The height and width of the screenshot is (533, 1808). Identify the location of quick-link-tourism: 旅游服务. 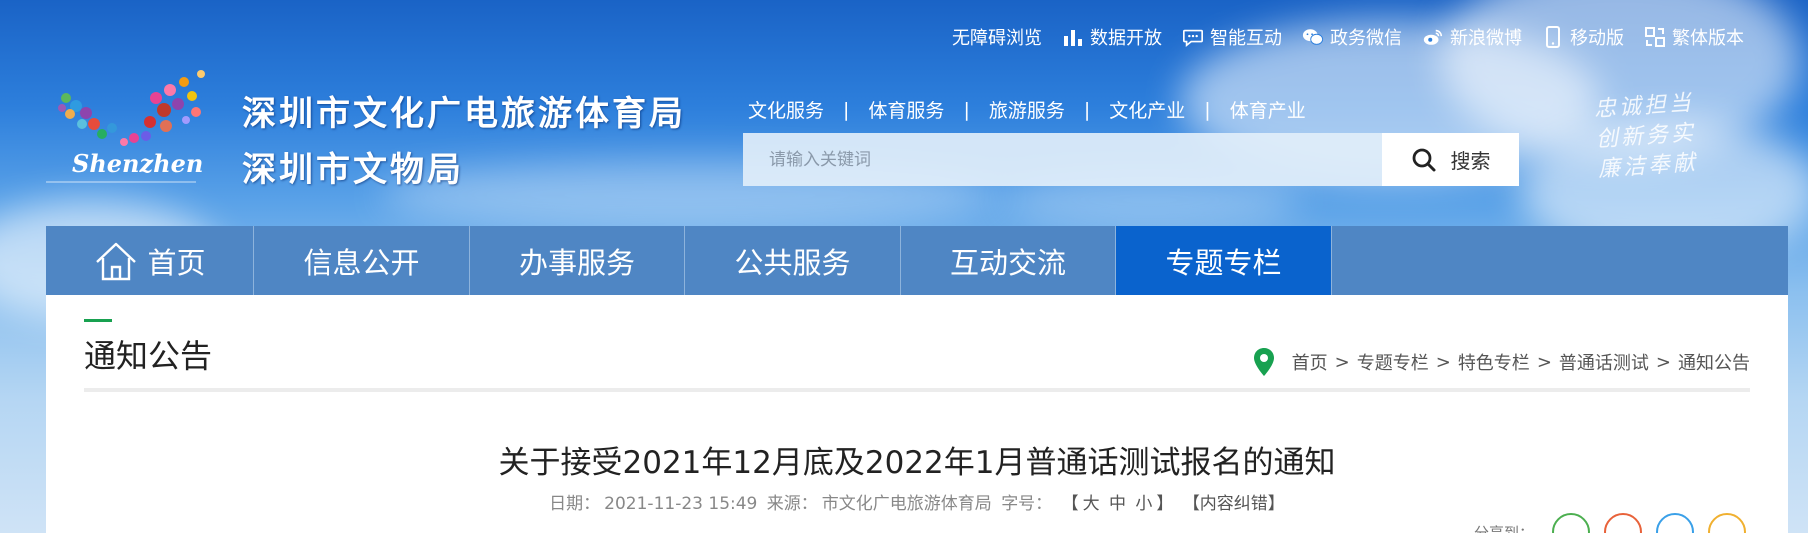
(1027, 109).